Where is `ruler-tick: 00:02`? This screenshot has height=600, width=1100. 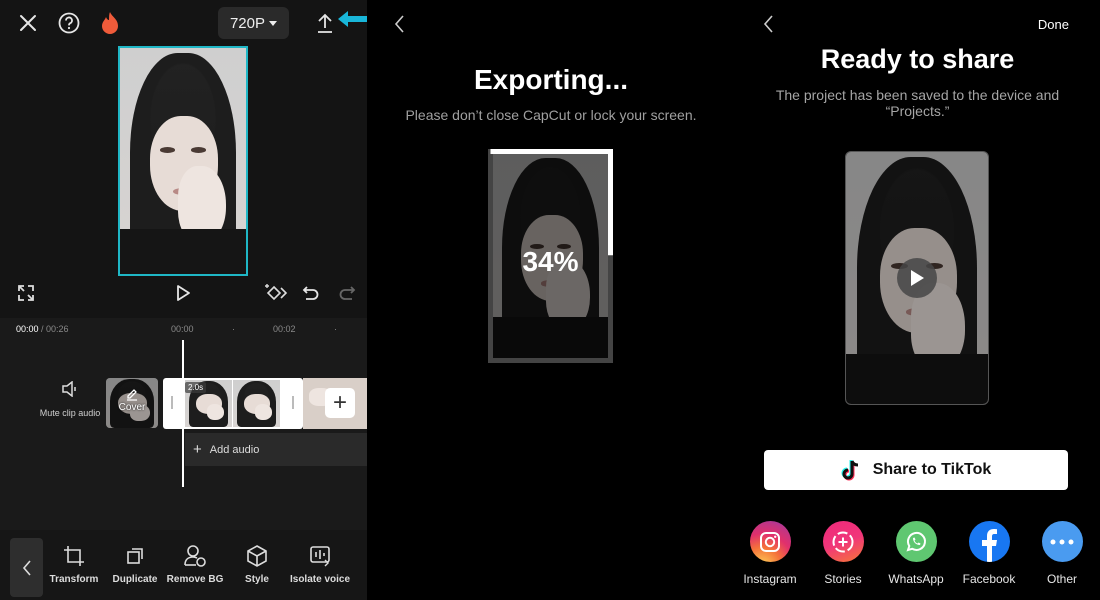
ruler-tick: 00:02 is located at coordinates (284, 329).